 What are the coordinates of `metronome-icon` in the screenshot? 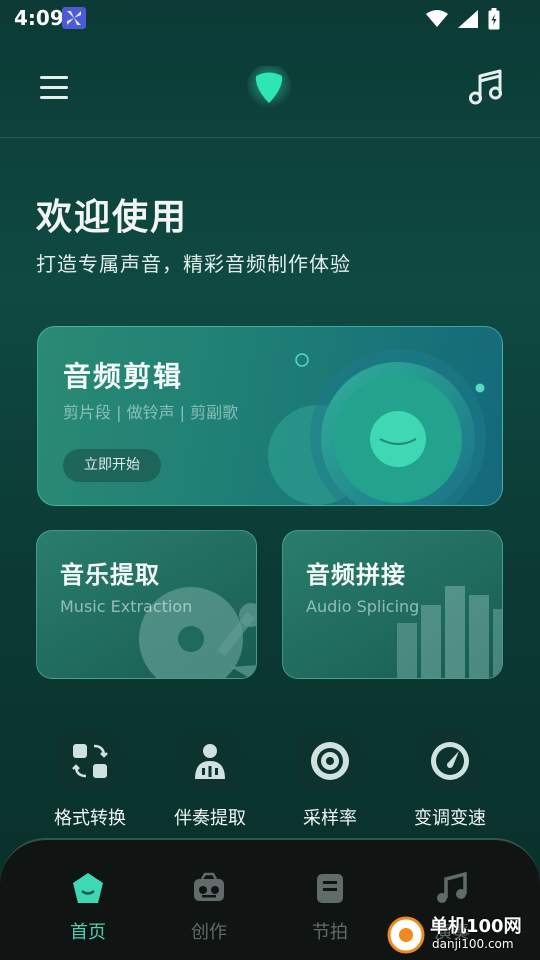 It's located at (330, 888).